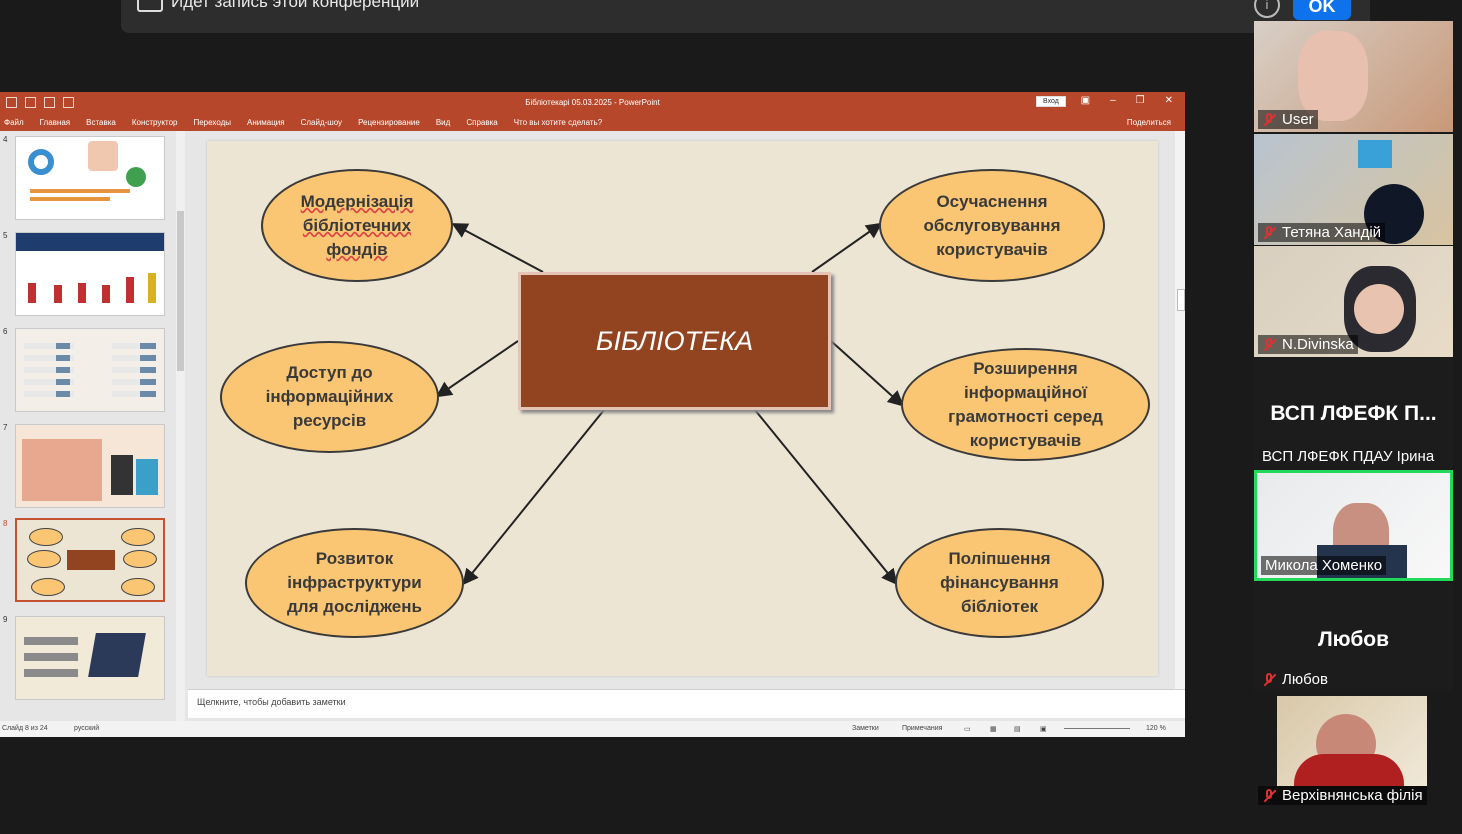  I want to click on participant-tile-vsp: ВСП ЛФЕФК П... ВСП ЛФЕФК ПДАУ Ірина, so click(1353, 413).